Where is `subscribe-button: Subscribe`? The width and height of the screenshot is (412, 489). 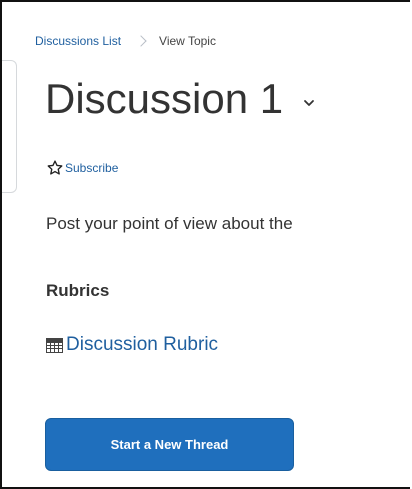
subscribe-button: Subscribe is located at coordinates (82, 168).